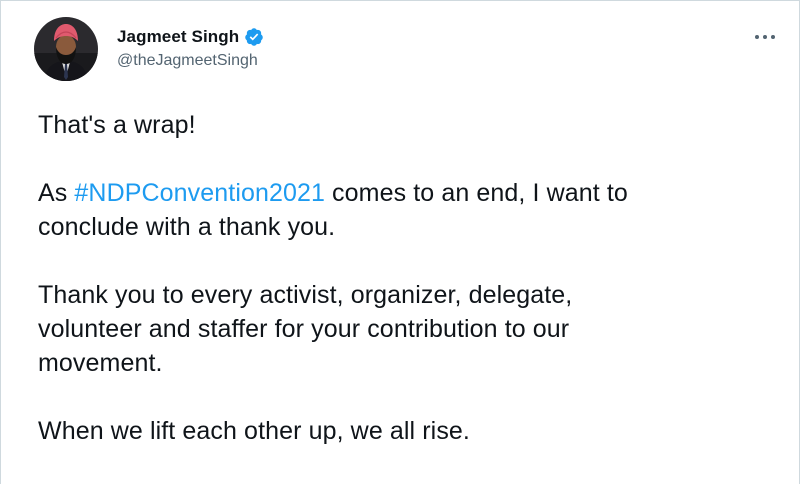  I want to click on tweet-line: When we lift each other up, we all rise., so click(254, 431).